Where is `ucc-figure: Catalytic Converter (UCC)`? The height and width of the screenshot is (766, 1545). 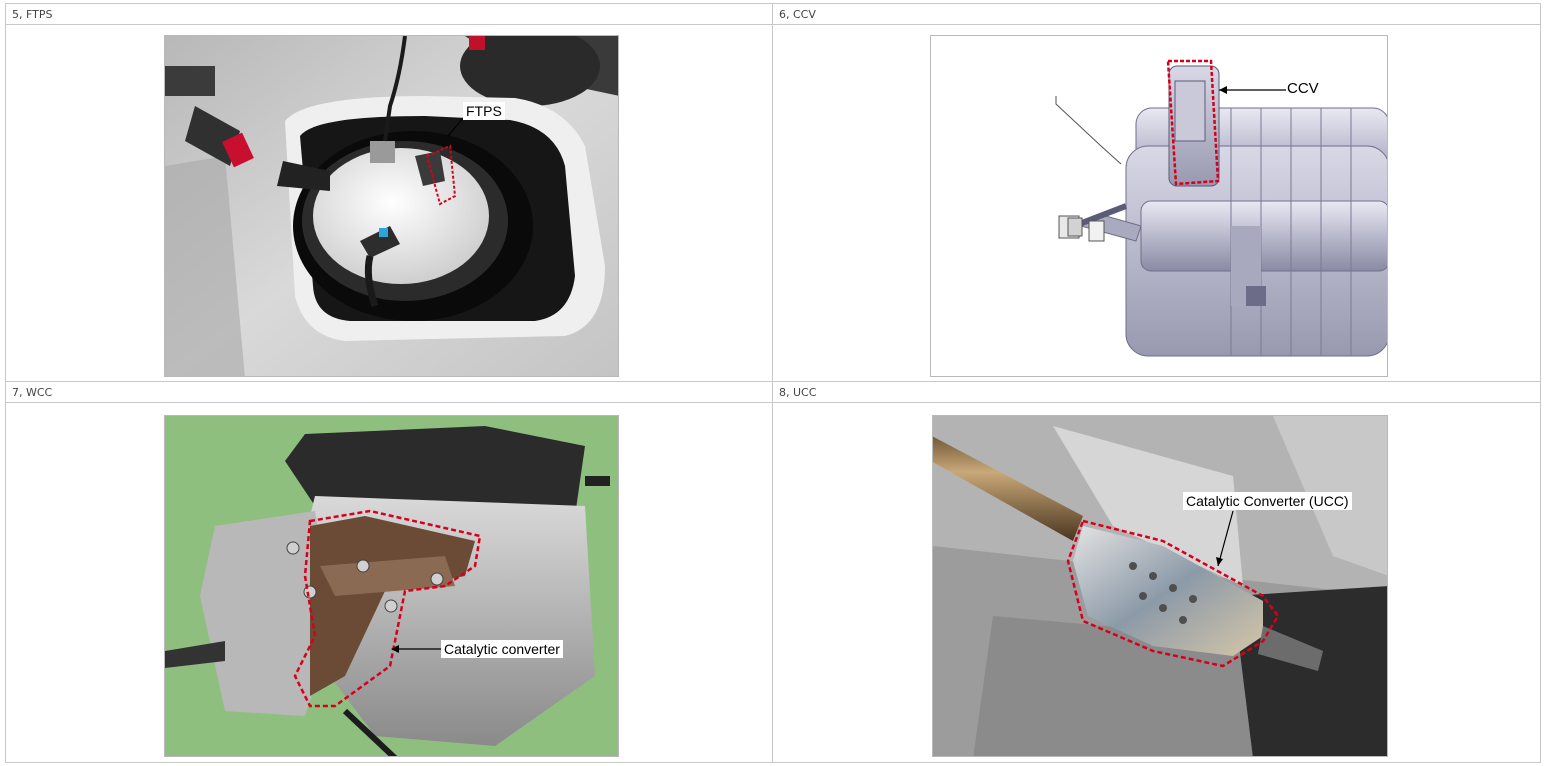 ucc-figure: Catalytic Converter (UCC) is located at coordinates (1160, 586).